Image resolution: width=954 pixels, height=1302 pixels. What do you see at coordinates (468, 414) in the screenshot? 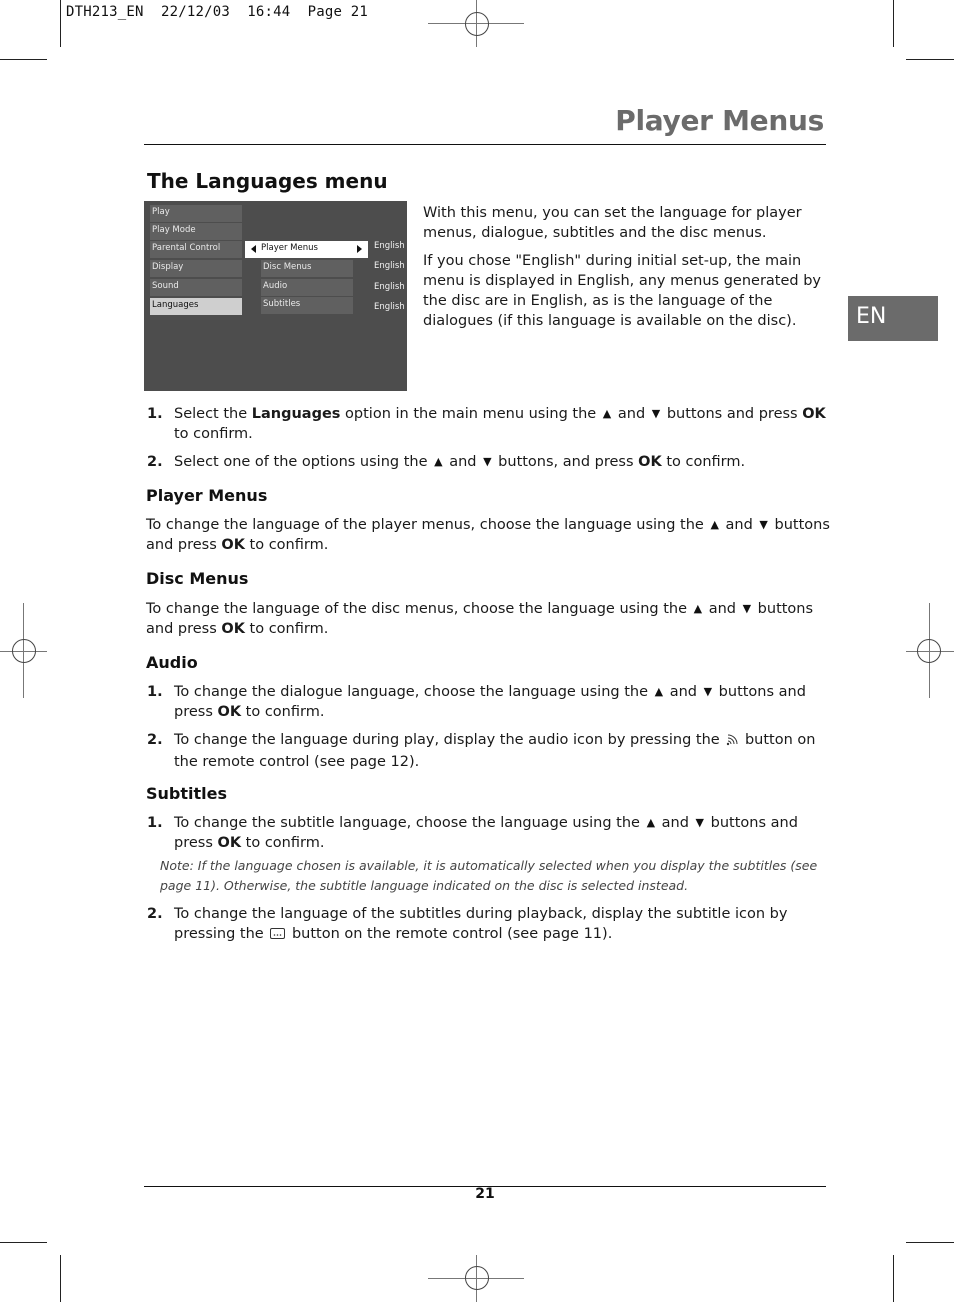
I see `text-run: option in the main menu using the` at bounding box center [468, 414].